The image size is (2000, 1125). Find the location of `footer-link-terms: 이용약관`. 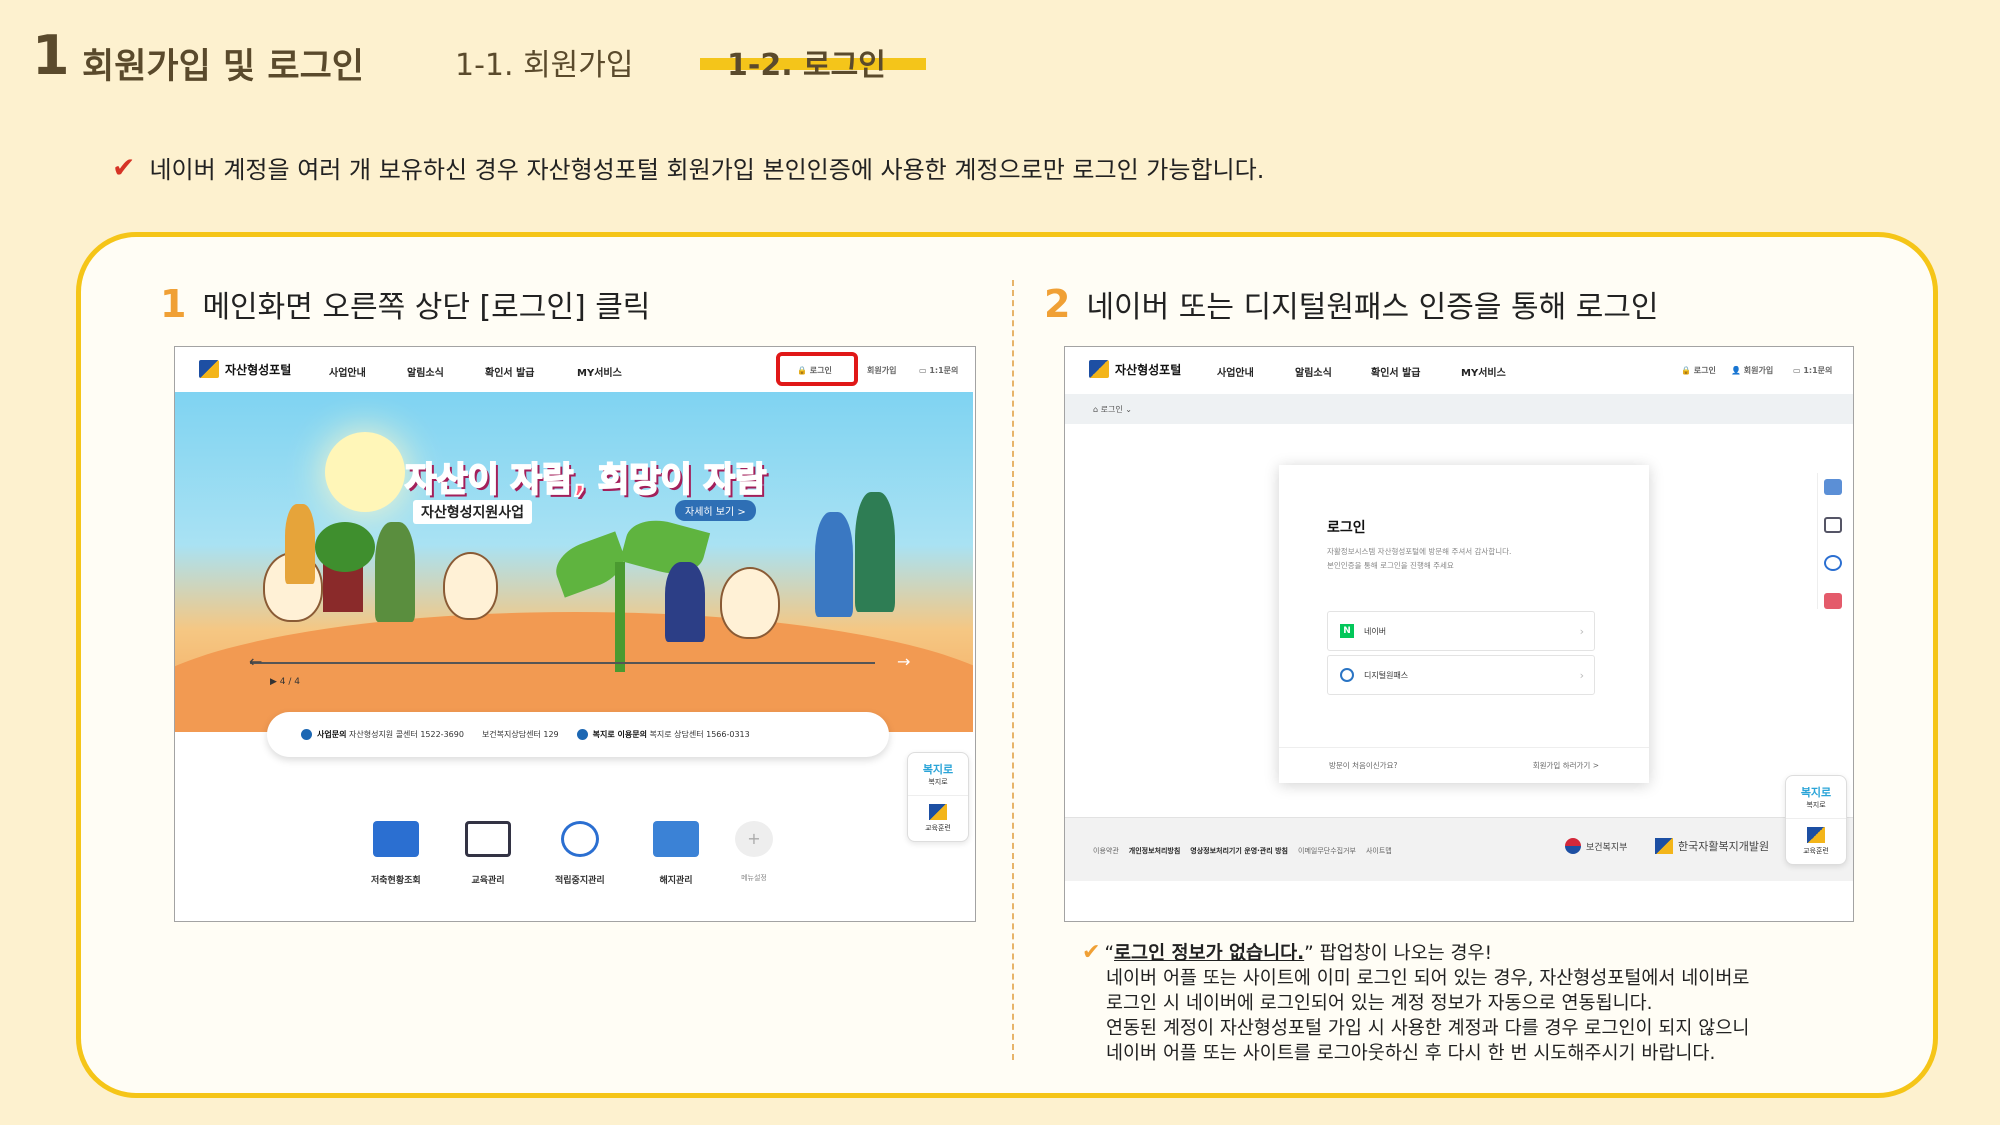

footer-link-terms: 이용약관 is located at coordinates (1106, 851).